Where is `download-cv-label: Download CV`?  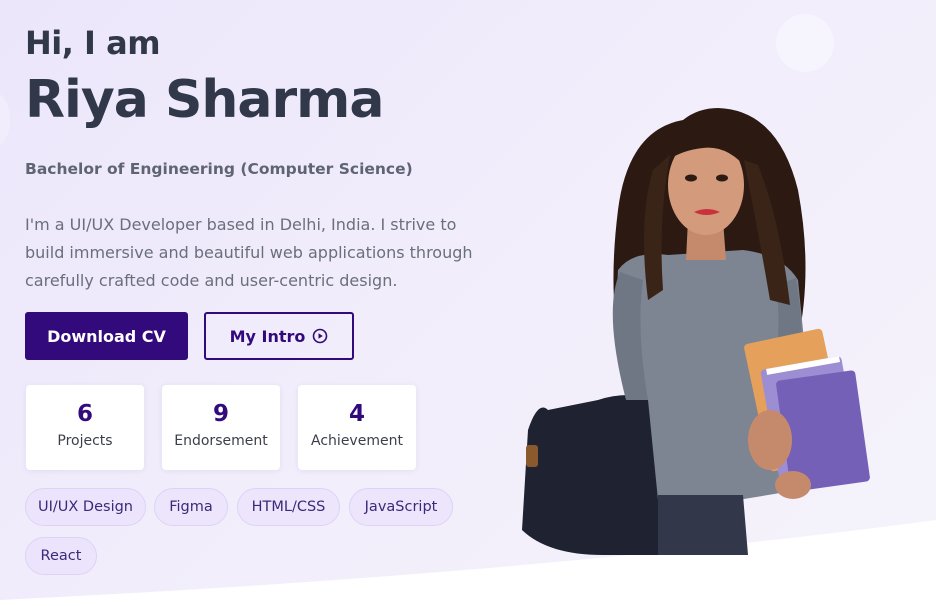
download-cv-label: Download CV is located at coordinates (106, 336).